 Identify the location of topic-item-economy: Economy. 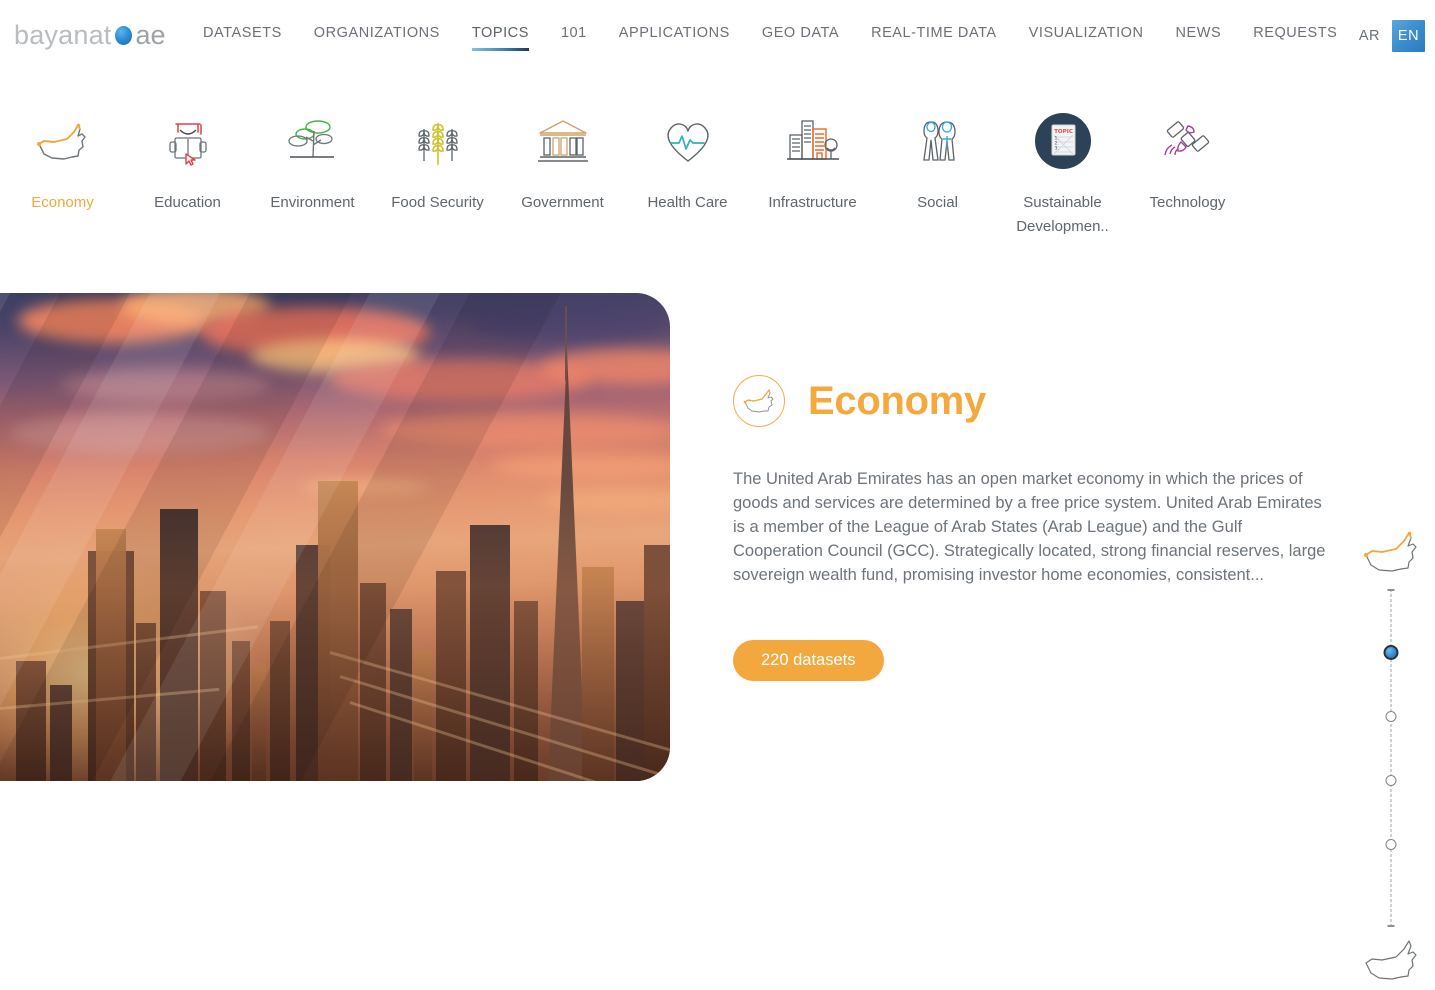
(62, 190).